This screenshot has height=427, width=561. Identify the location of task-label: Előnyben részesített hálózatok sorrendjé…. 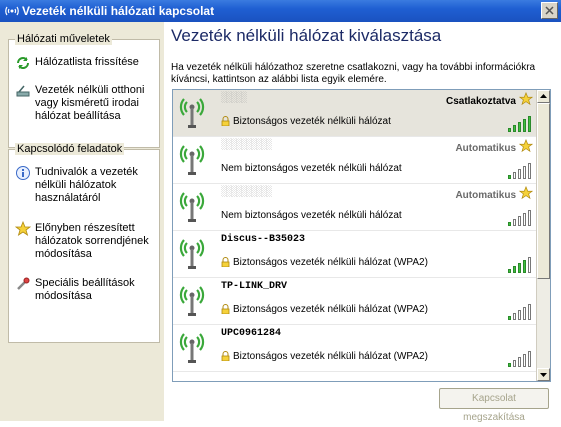
(92, 241).